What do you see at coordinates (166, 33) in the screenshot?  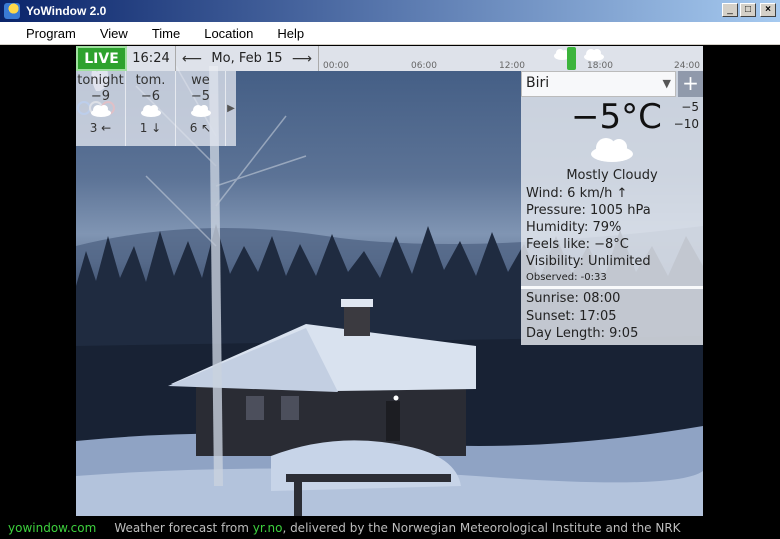 I see `menu-time: Time` at bounding box center [166, 33].